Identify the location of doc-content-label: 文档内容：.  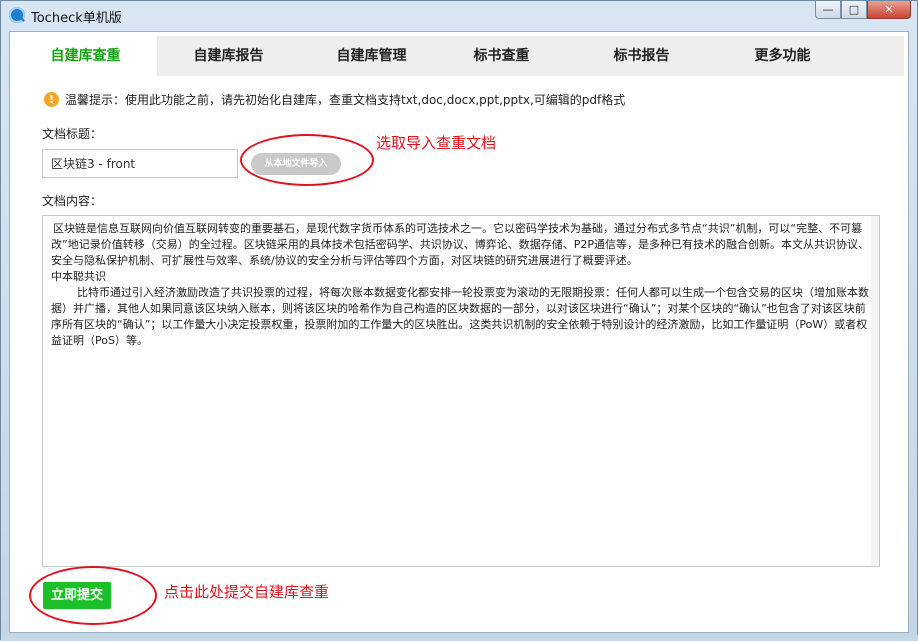
(72, 201).